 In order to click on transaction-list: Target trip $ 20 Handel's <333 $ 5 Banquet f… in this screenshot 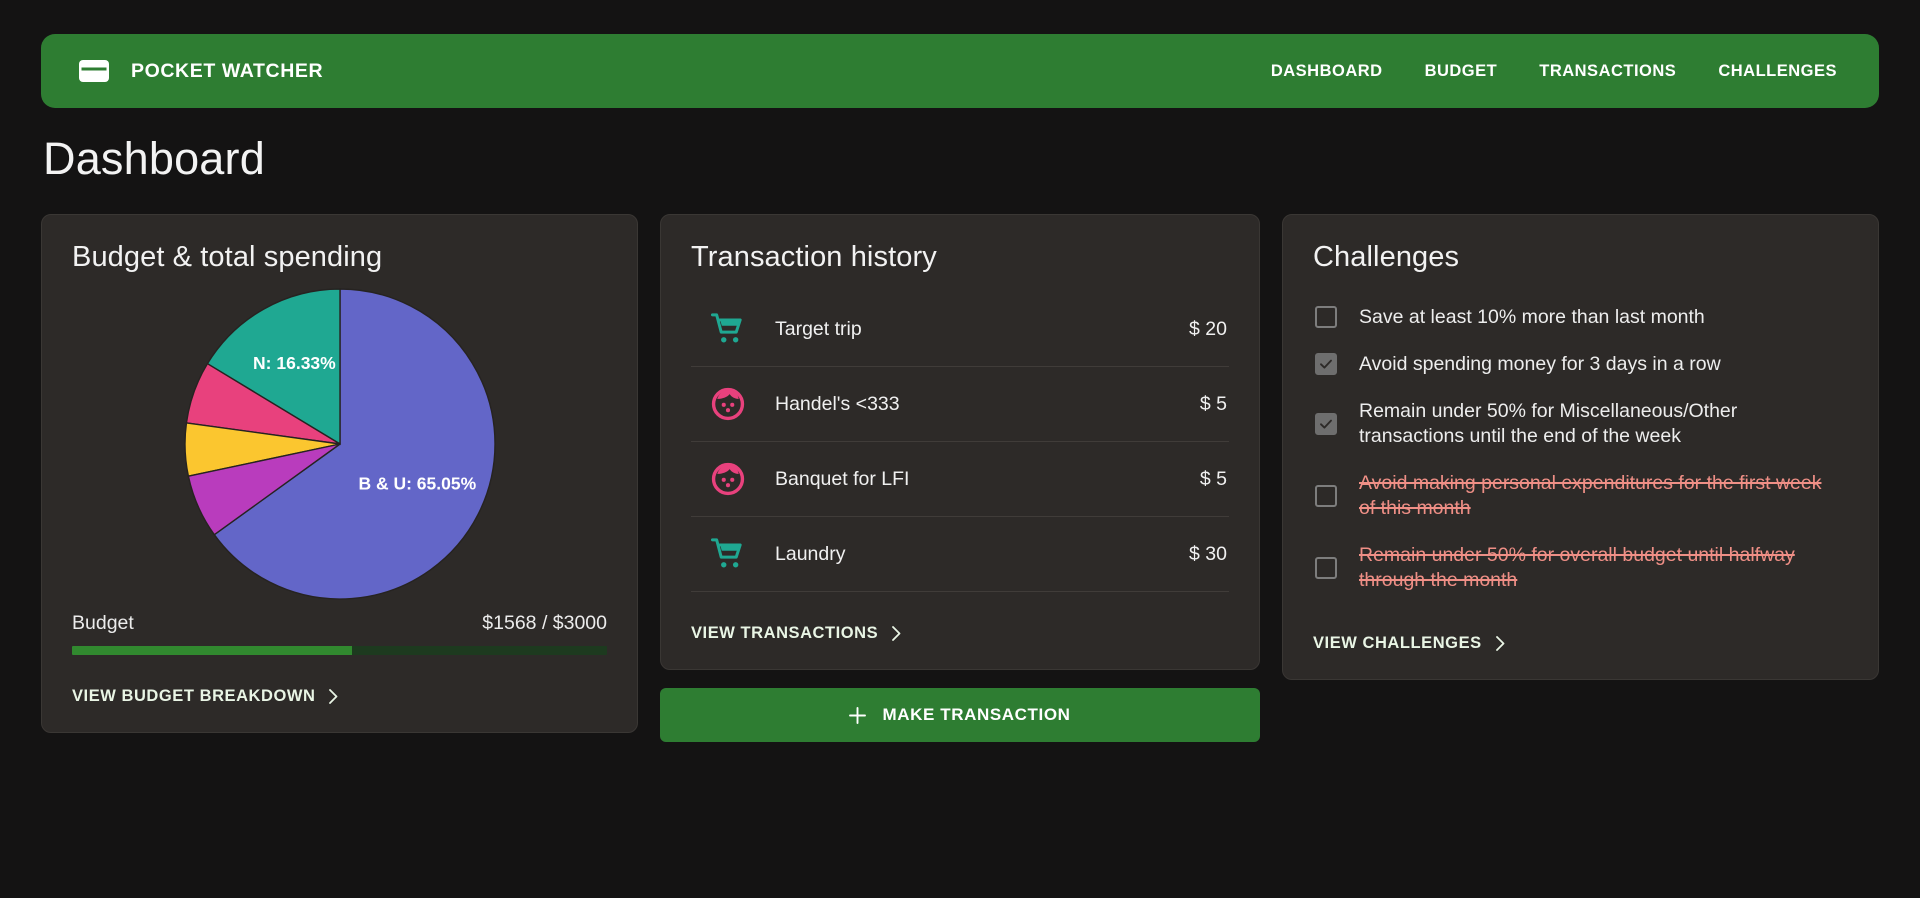, I will do `click(960, 442)`.